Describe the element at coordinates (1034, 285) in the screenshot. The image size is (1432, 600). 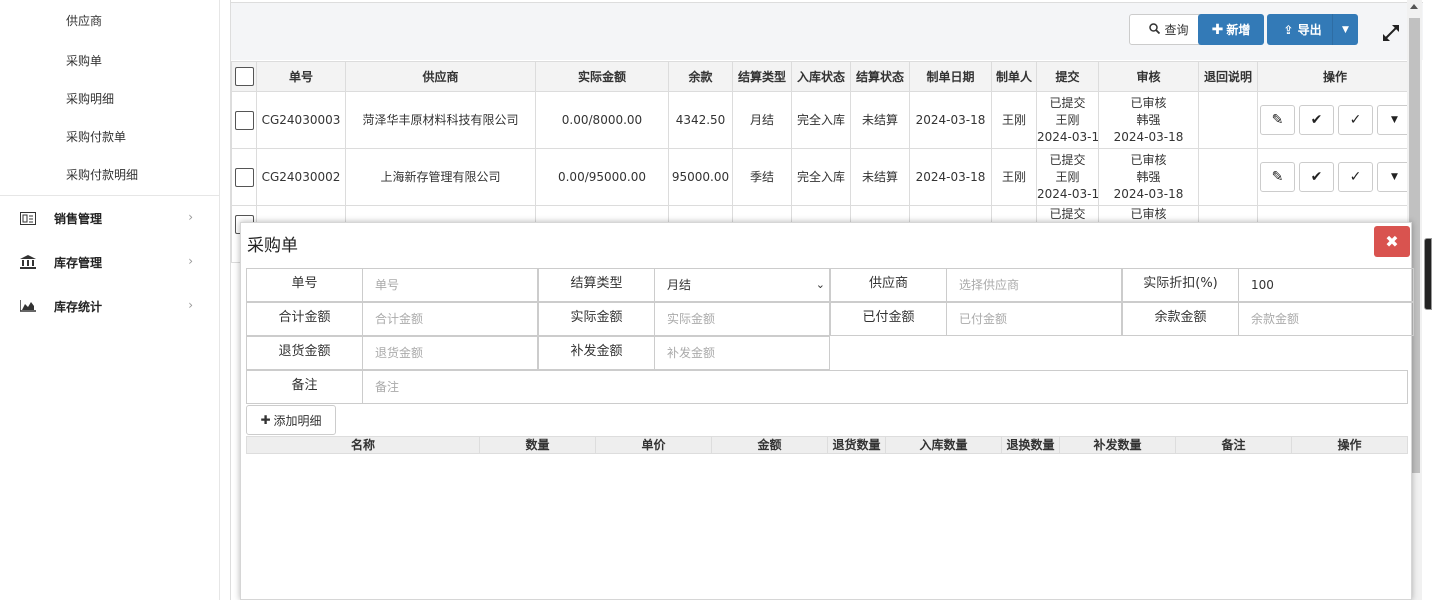
I see `supplier-input: 选择供应商` at that location.